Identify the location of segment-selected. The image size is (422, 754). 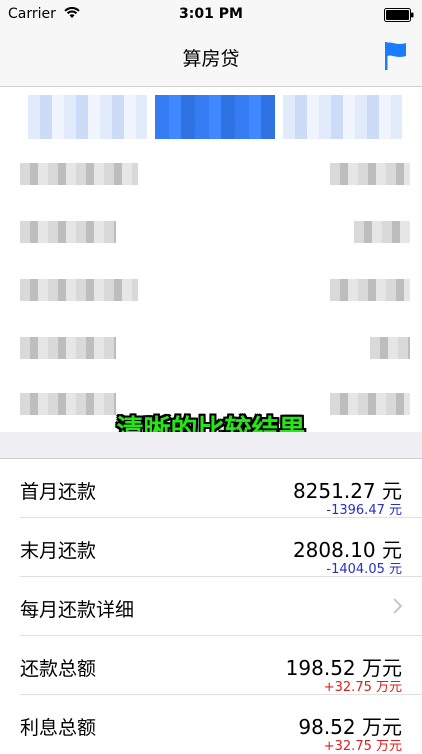
(215, 117).